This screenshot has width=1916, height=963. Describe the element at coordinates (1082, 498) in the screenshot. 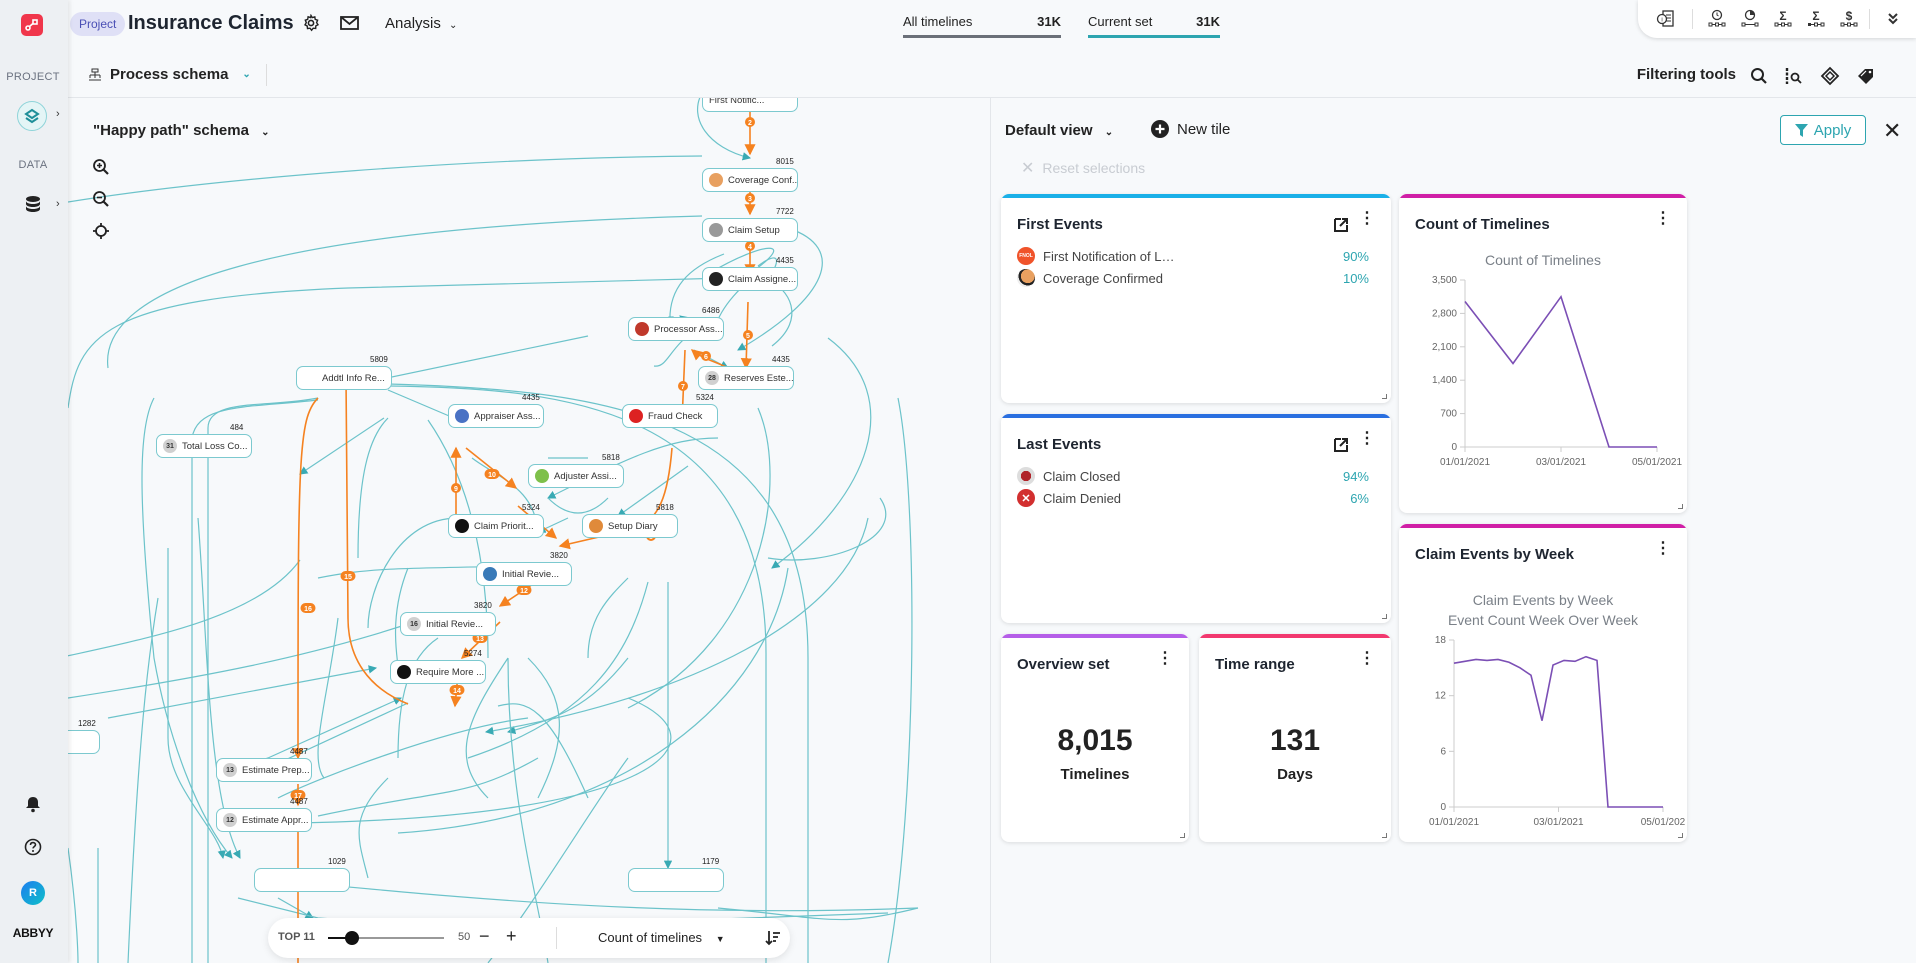

I see `event-label: Claim Denied` at that location.